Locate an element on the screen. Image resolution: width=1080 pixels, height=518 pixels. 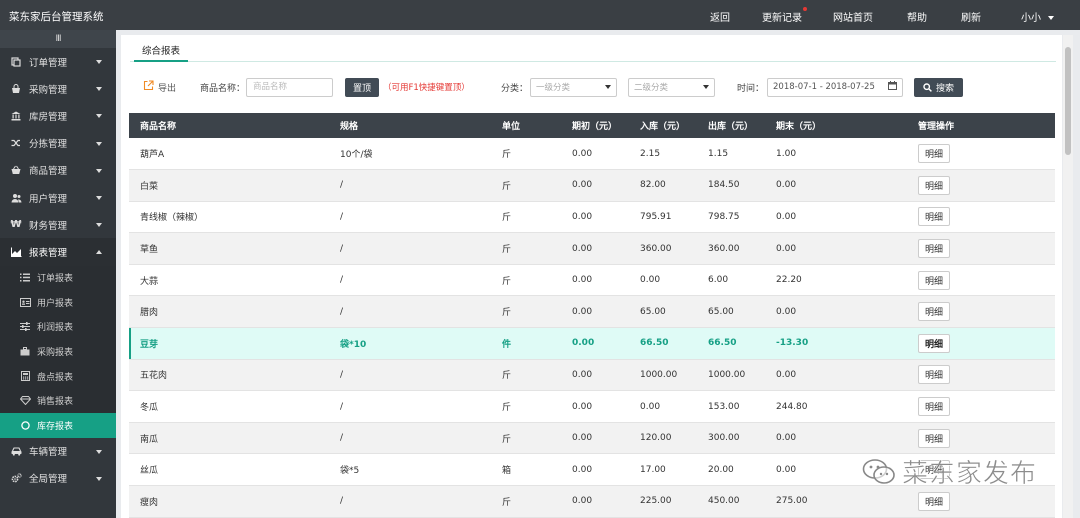
sidebar-subitem-profit-report: 利润报表 is located at coordinates (58, 327).